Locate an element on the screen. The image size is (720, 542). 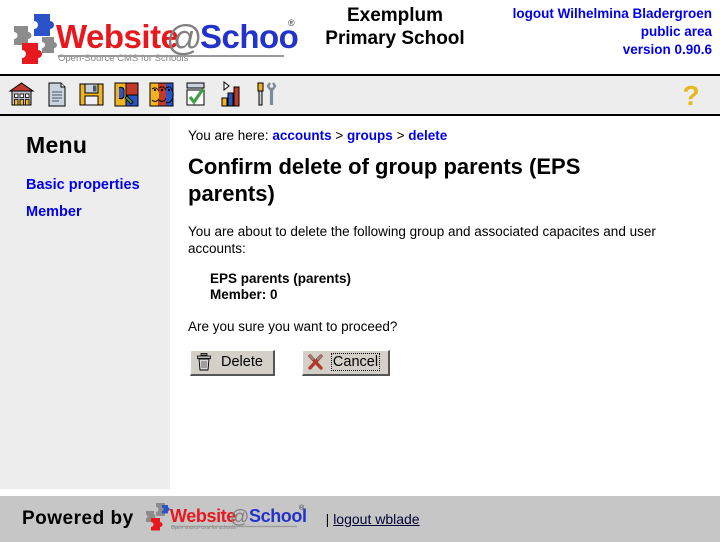
tools-icon is located at coordinates (266, 94).